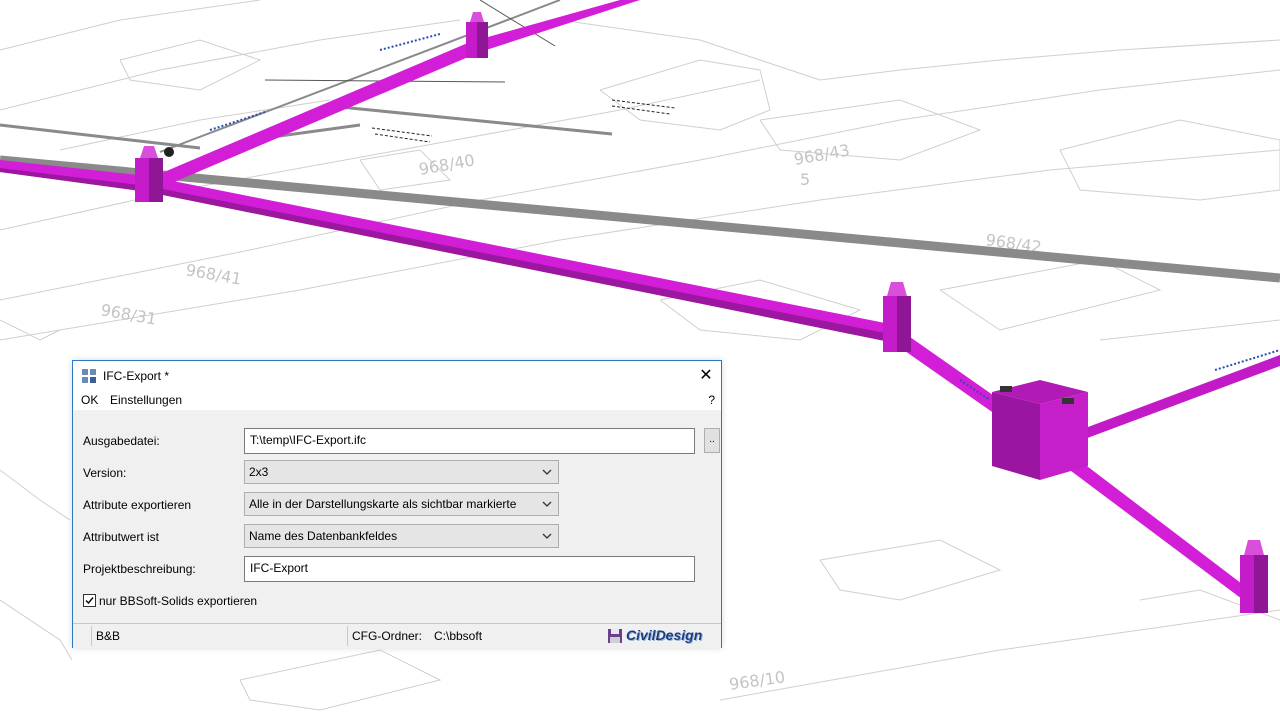  What do you see at coordinates (108, 636) in the screenshot?
I see `status-user: B&B` at bounding box center [108, 636].